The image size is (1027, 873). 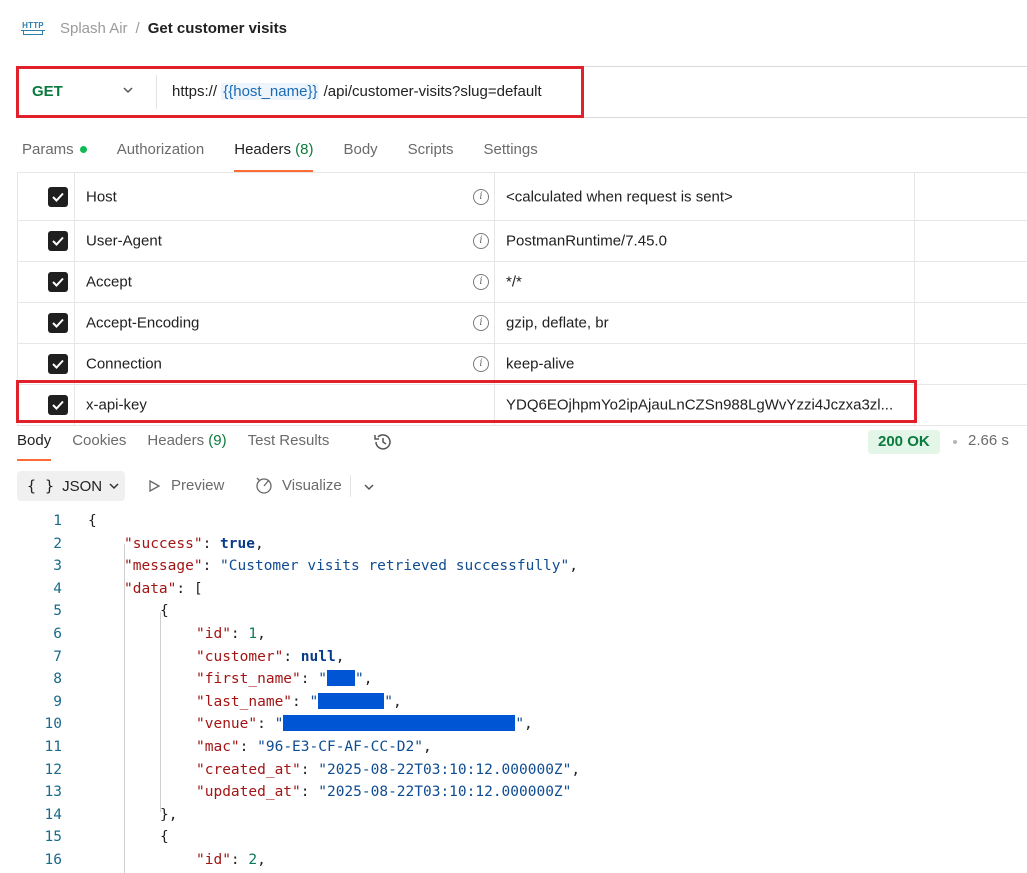 What do you see at coordinates (248, 792) in the screenshot?
I see `json-key: "updated_at"` at bounding box center [248, 792].